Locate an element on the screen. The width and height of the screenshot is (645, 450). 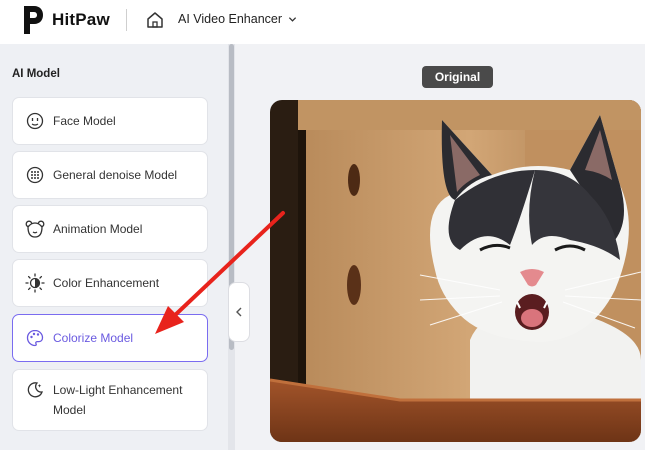
sidebar-scrollbar is located at coordinates (231, 247).